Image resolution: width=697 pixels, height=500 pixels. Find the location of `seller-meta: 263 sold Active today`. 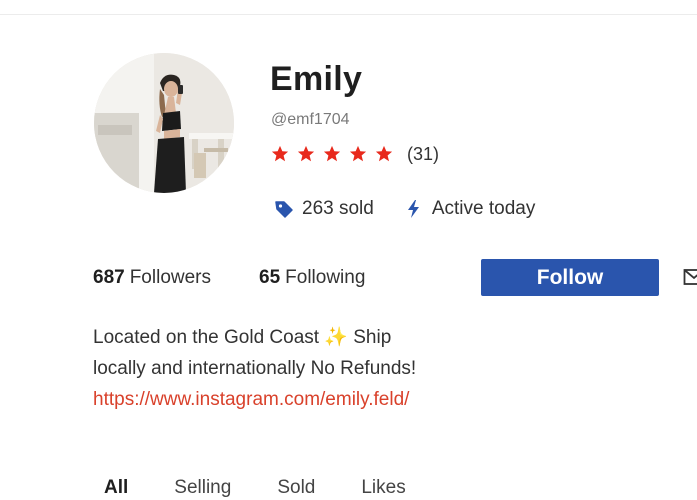

seller-meta: 263 sold Active today is located at coordinates (404, 209).